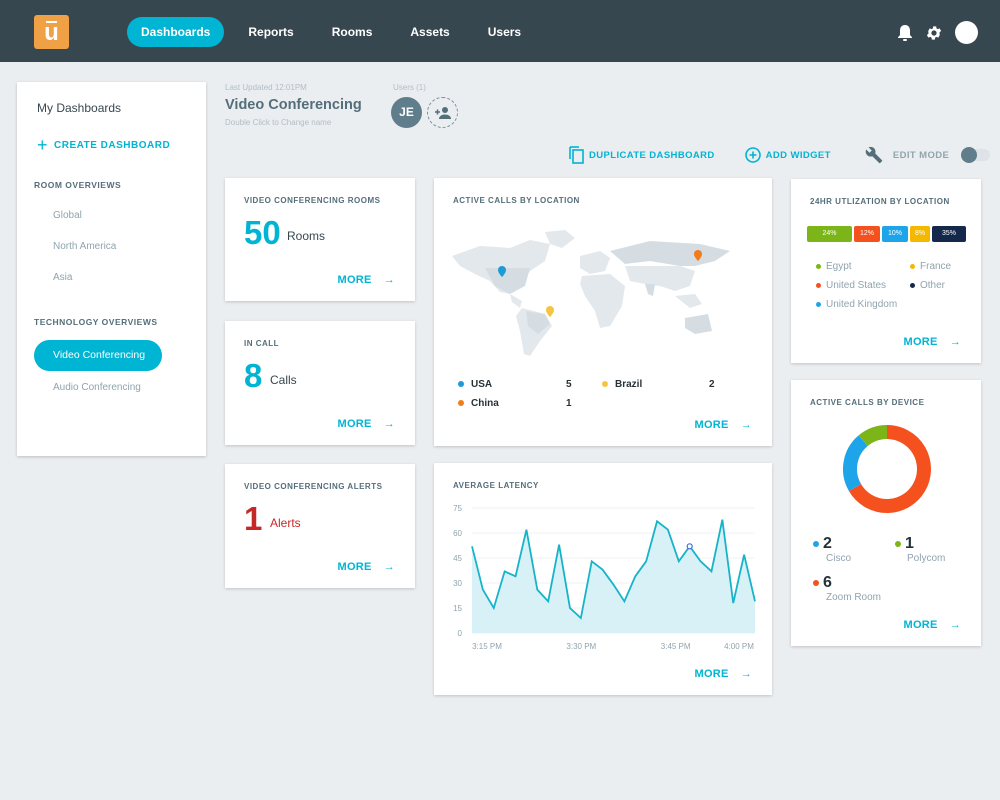  I want to click on util-segment-egypt: 24%, so click(829, 234).